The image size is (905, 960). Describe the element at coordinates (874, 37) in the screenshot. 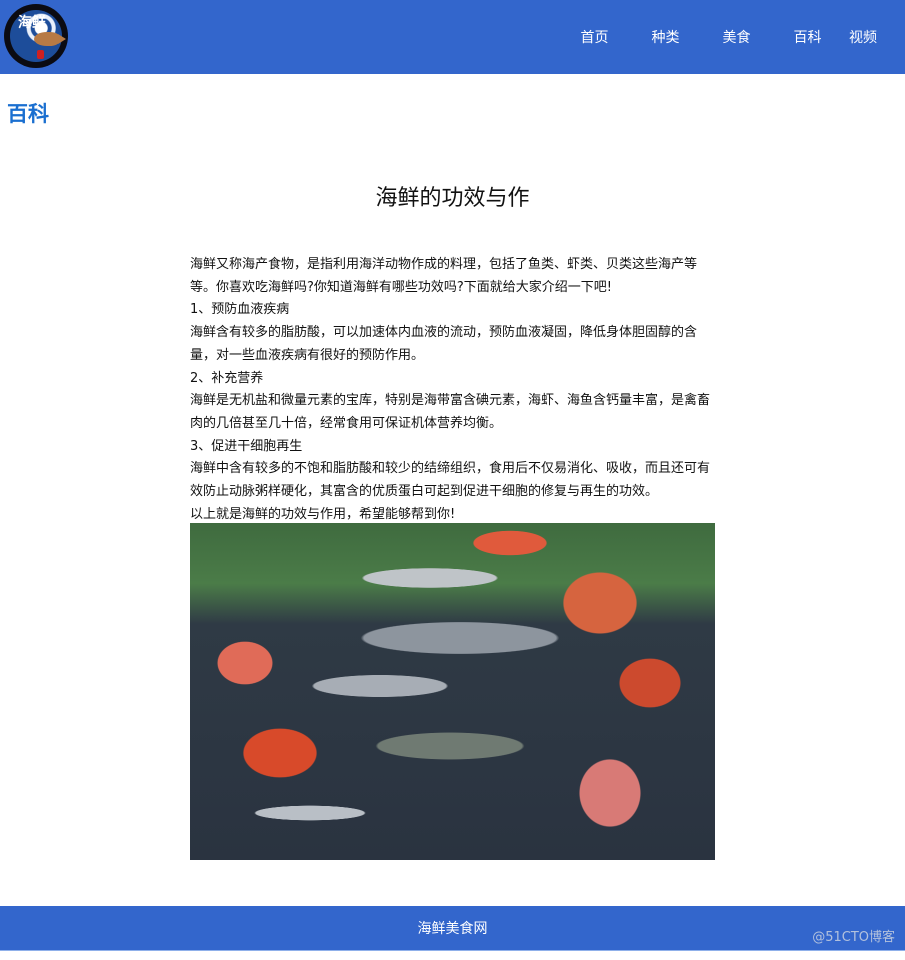

I see `nav-item-video: 视频` at that location.